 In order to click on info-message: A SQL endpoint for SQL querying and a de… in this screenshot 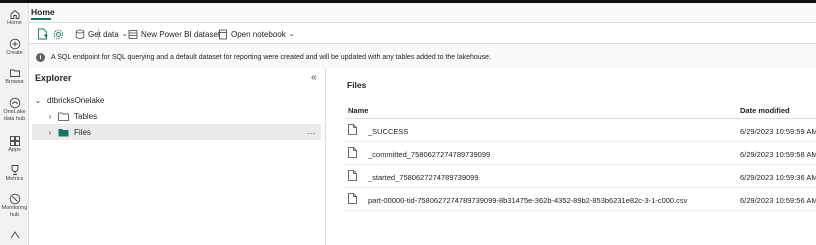, I will do `click(271, 57)`.